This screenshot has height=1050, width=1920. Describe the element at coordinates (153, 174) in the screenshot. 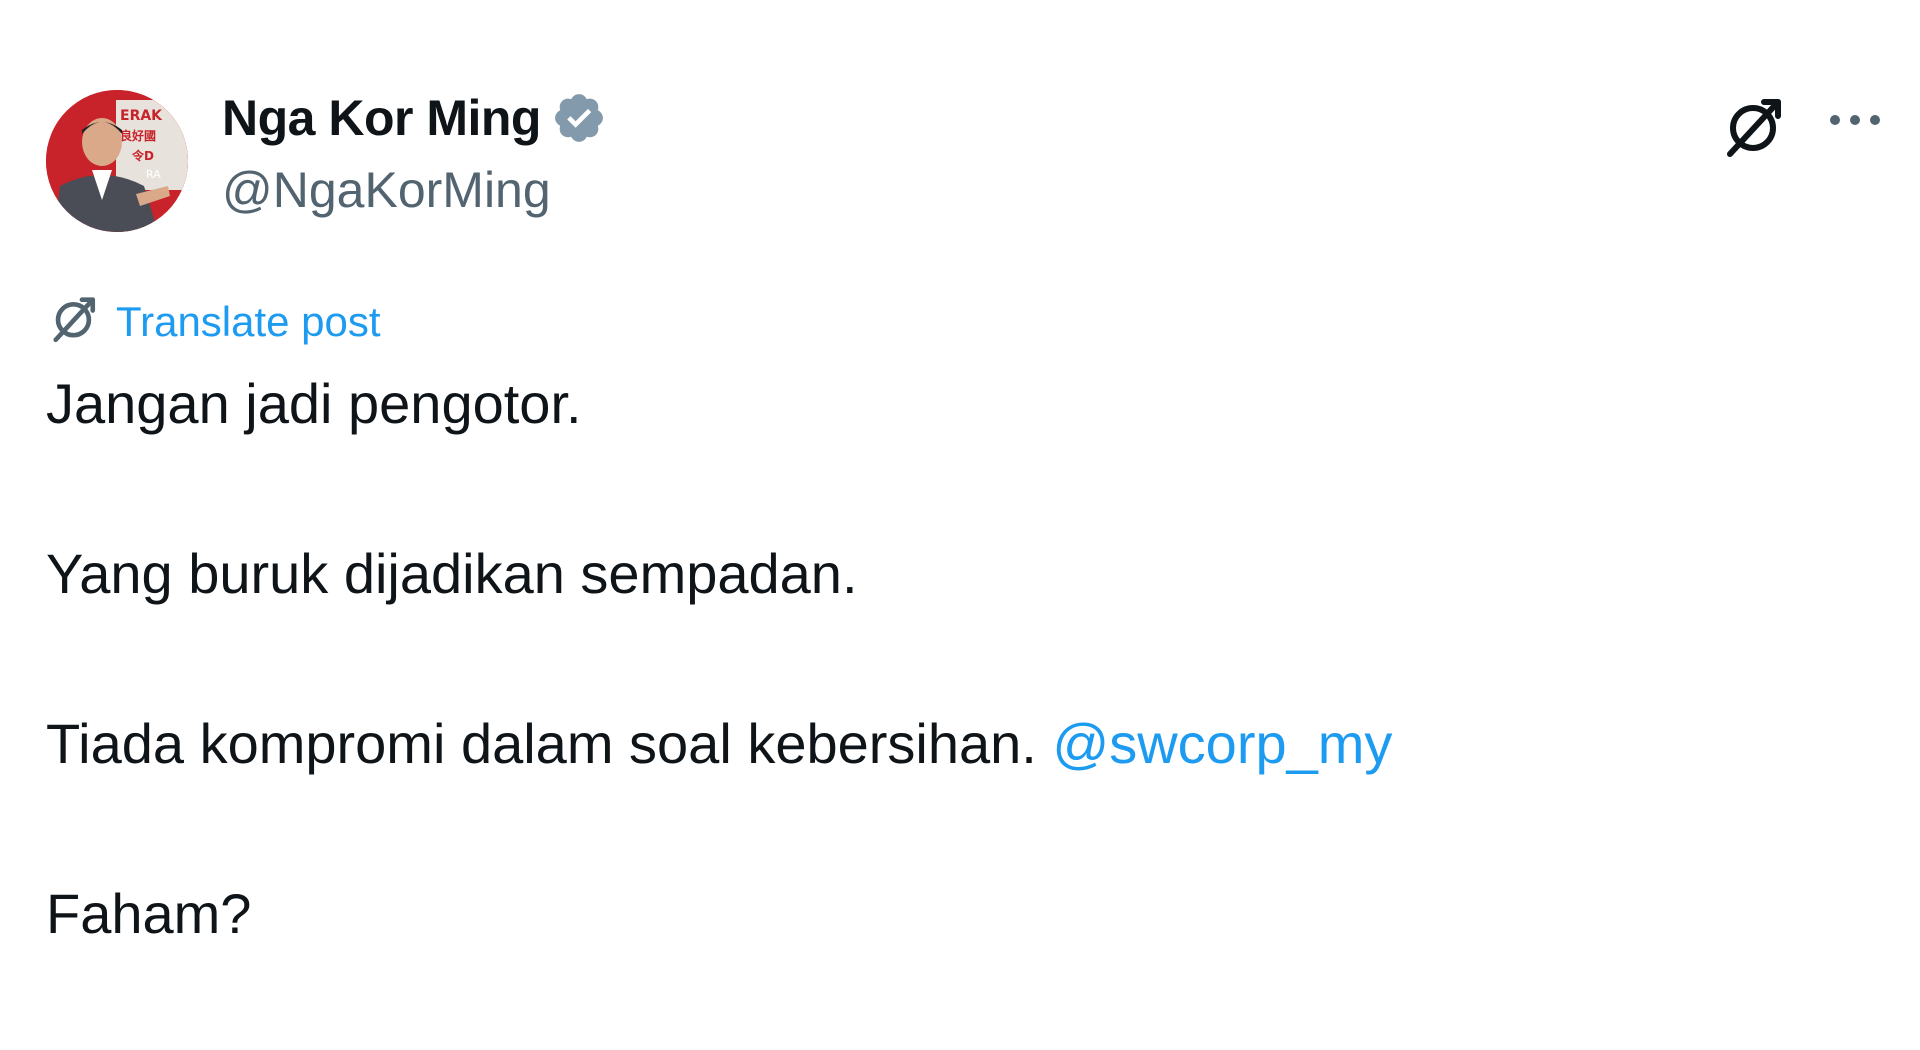

I see `avatar-sign-text-4: RA` at that location.